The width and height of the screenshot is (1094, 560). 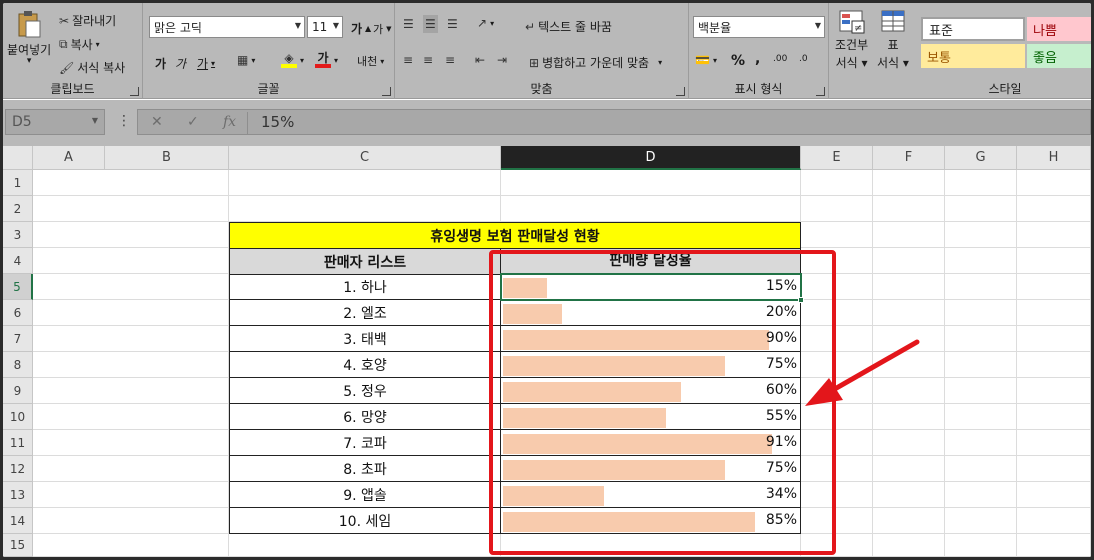 What do you see at coordinates (452, 24) in the screenshot?
I see `align-bottom-button: ☰` at bounding box center [452, 24].